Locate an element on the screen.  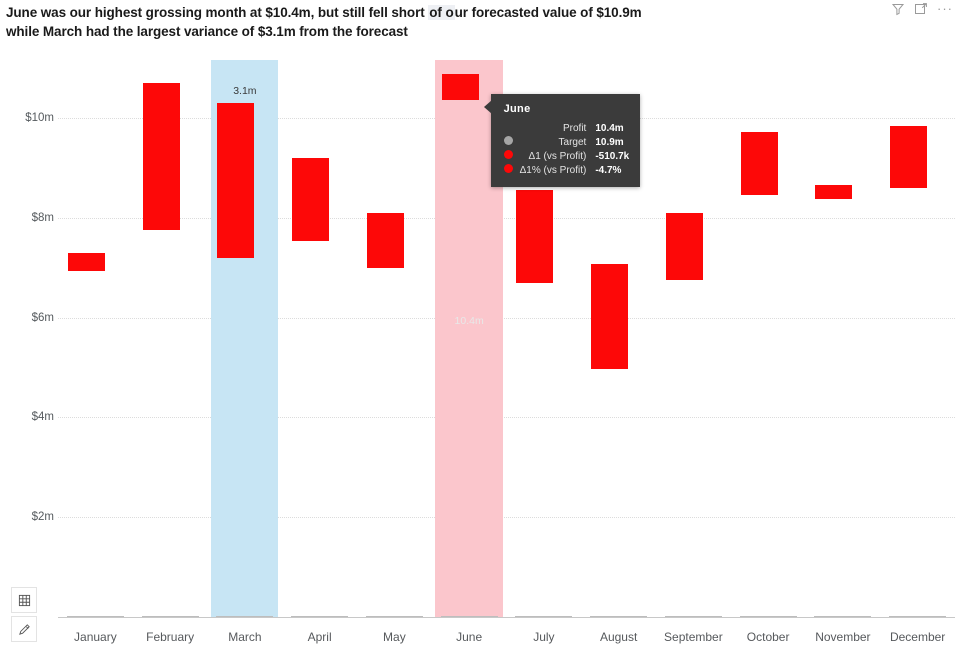
tooltip-arrow is located at coordinates (487, 107).